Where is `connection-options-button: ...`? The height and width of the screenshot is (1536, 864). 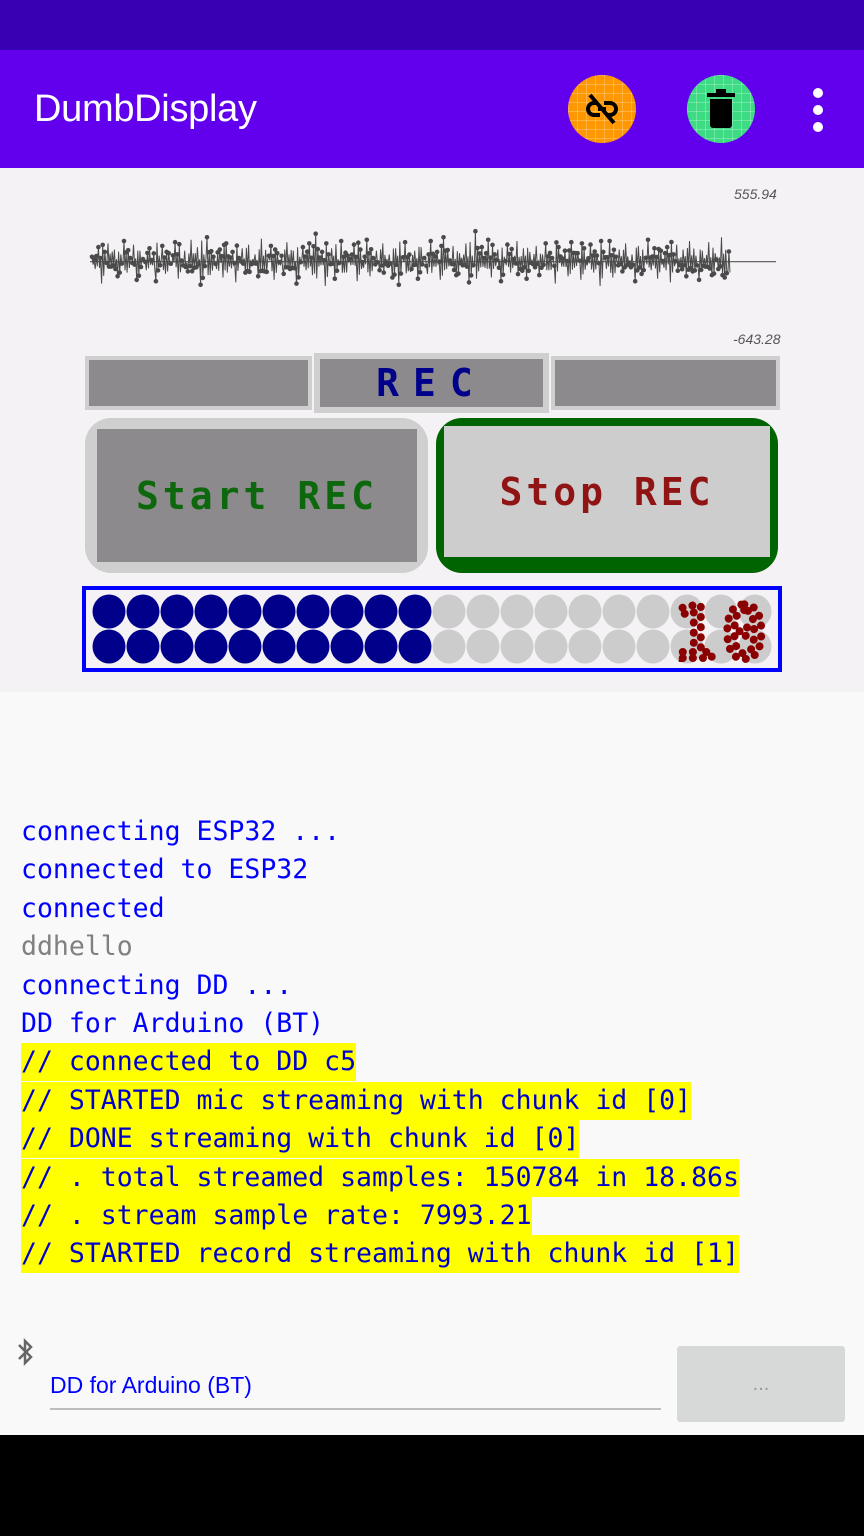 connection-options-button: ... is located at coordinates (761, 1384).